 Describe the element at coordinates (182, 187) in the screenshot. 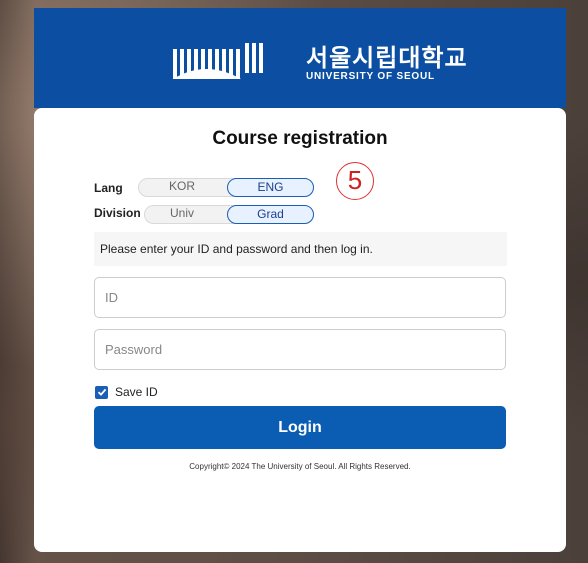

I see `lang-option-kor: KOR` at that location.